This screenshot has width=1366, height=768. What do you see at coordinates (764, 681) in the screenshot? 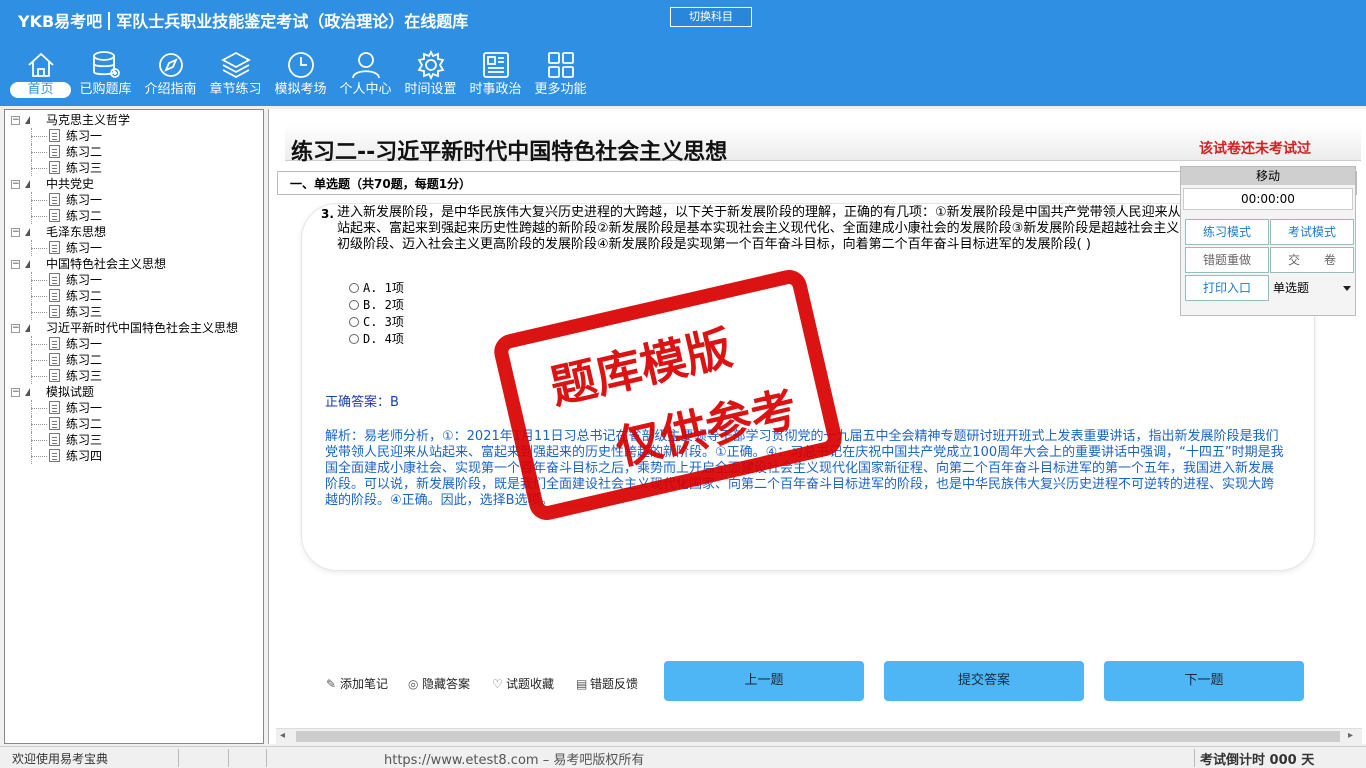
I see `prev-question-button: 上一题` at bounding box center [764, 681].